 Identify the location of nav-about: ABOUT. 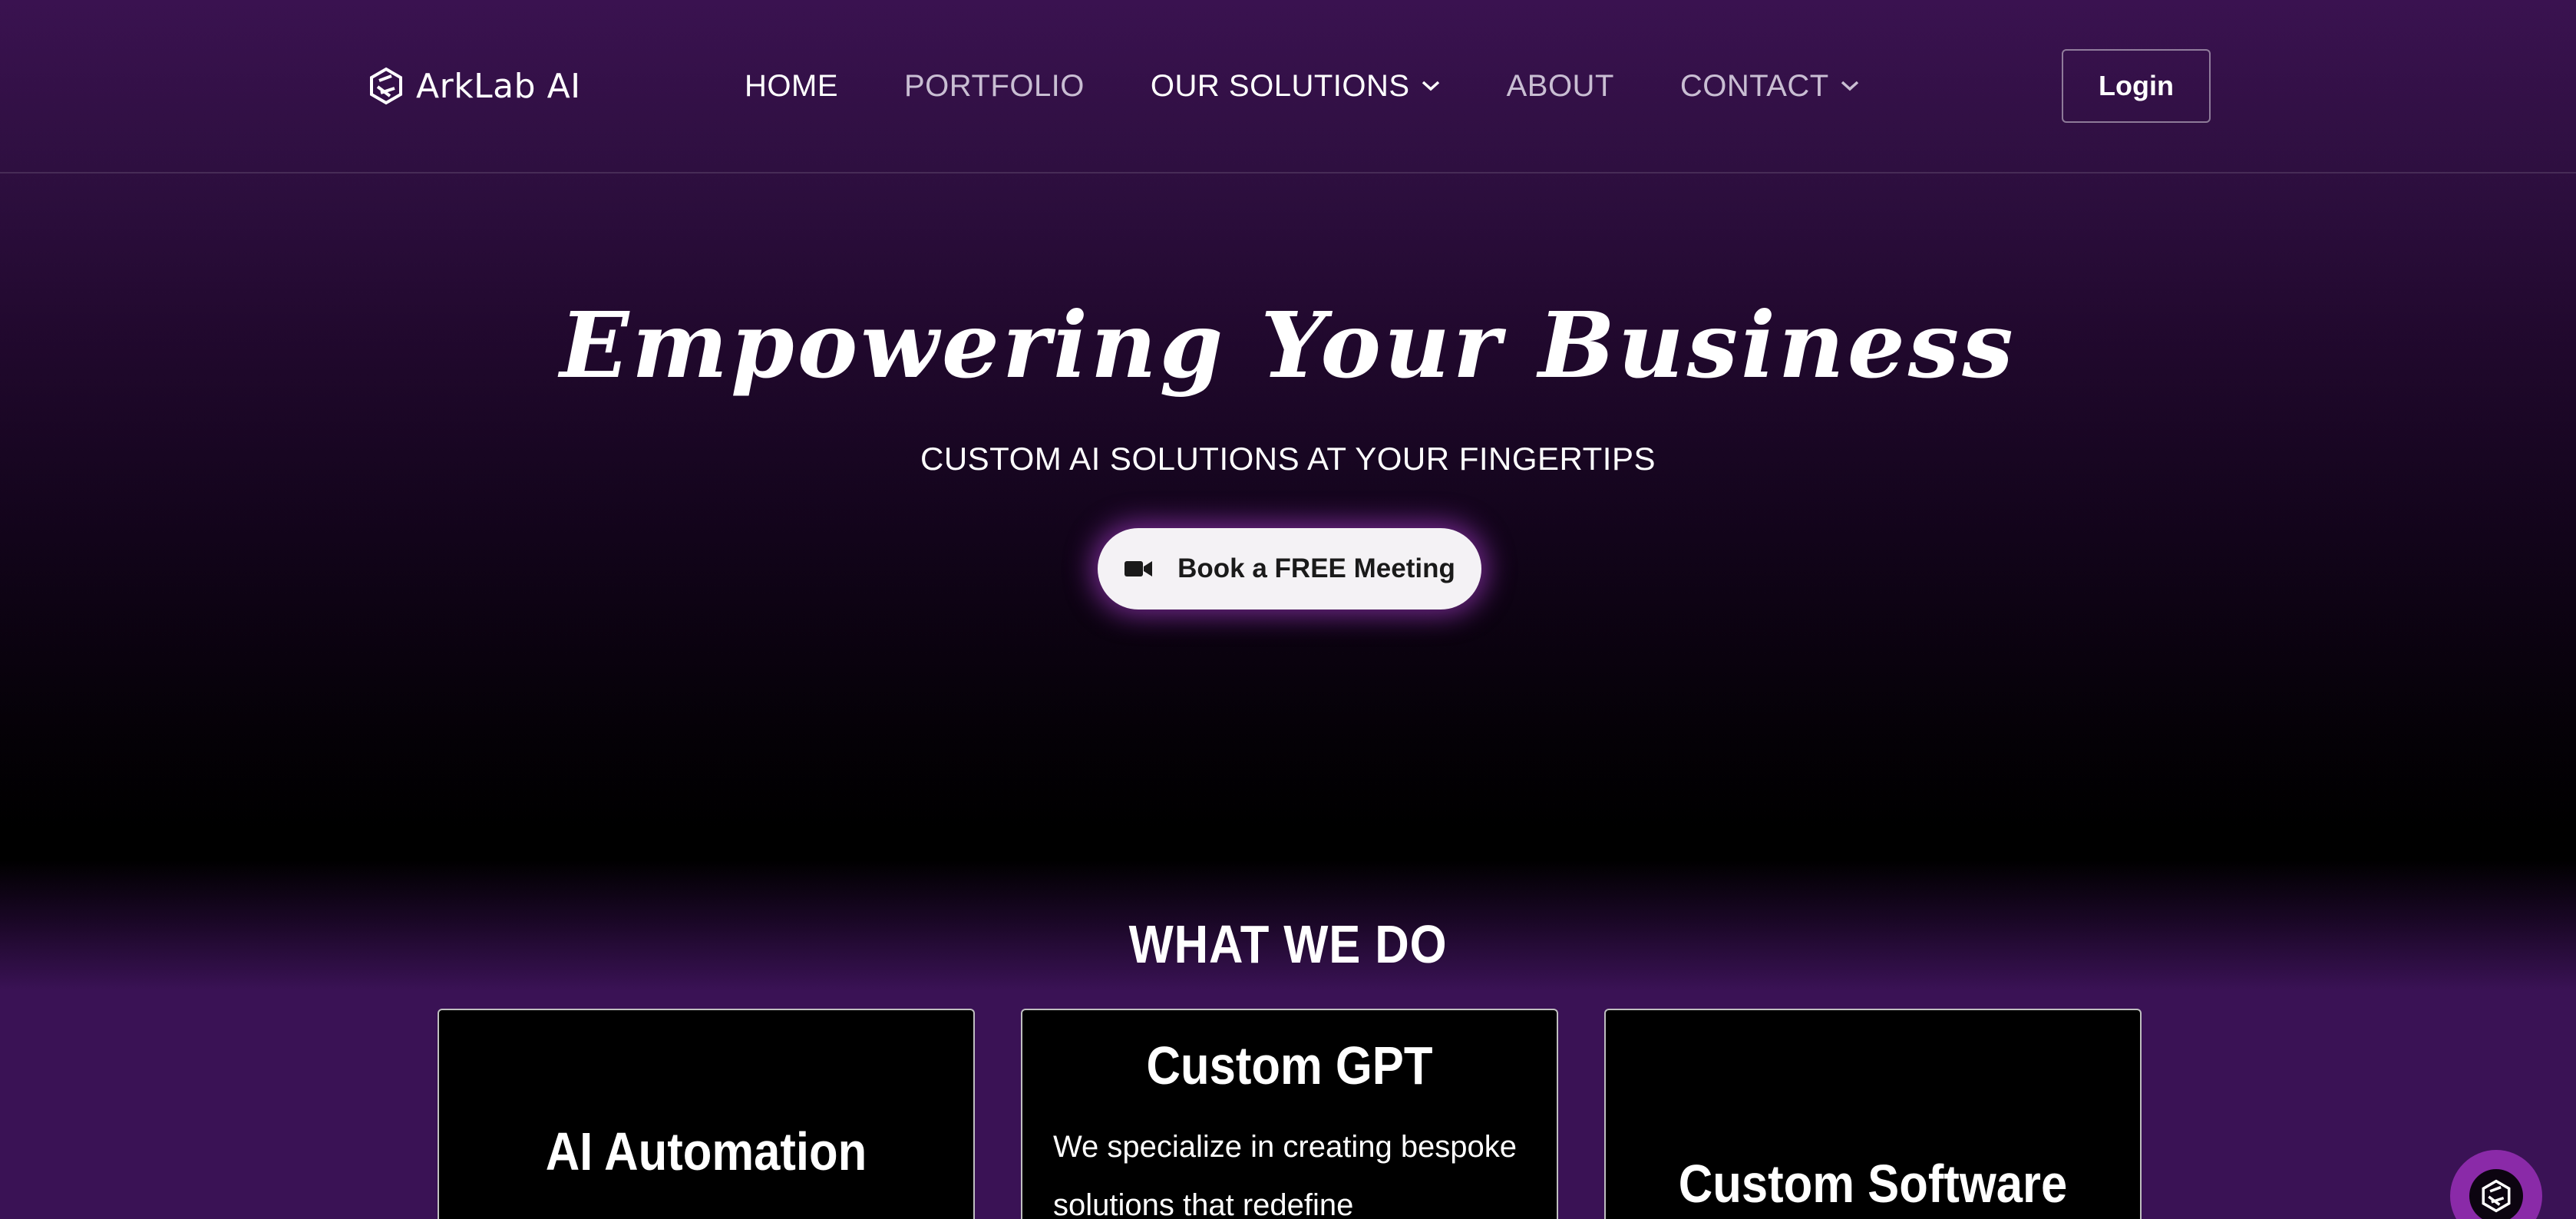
(1560, 86).